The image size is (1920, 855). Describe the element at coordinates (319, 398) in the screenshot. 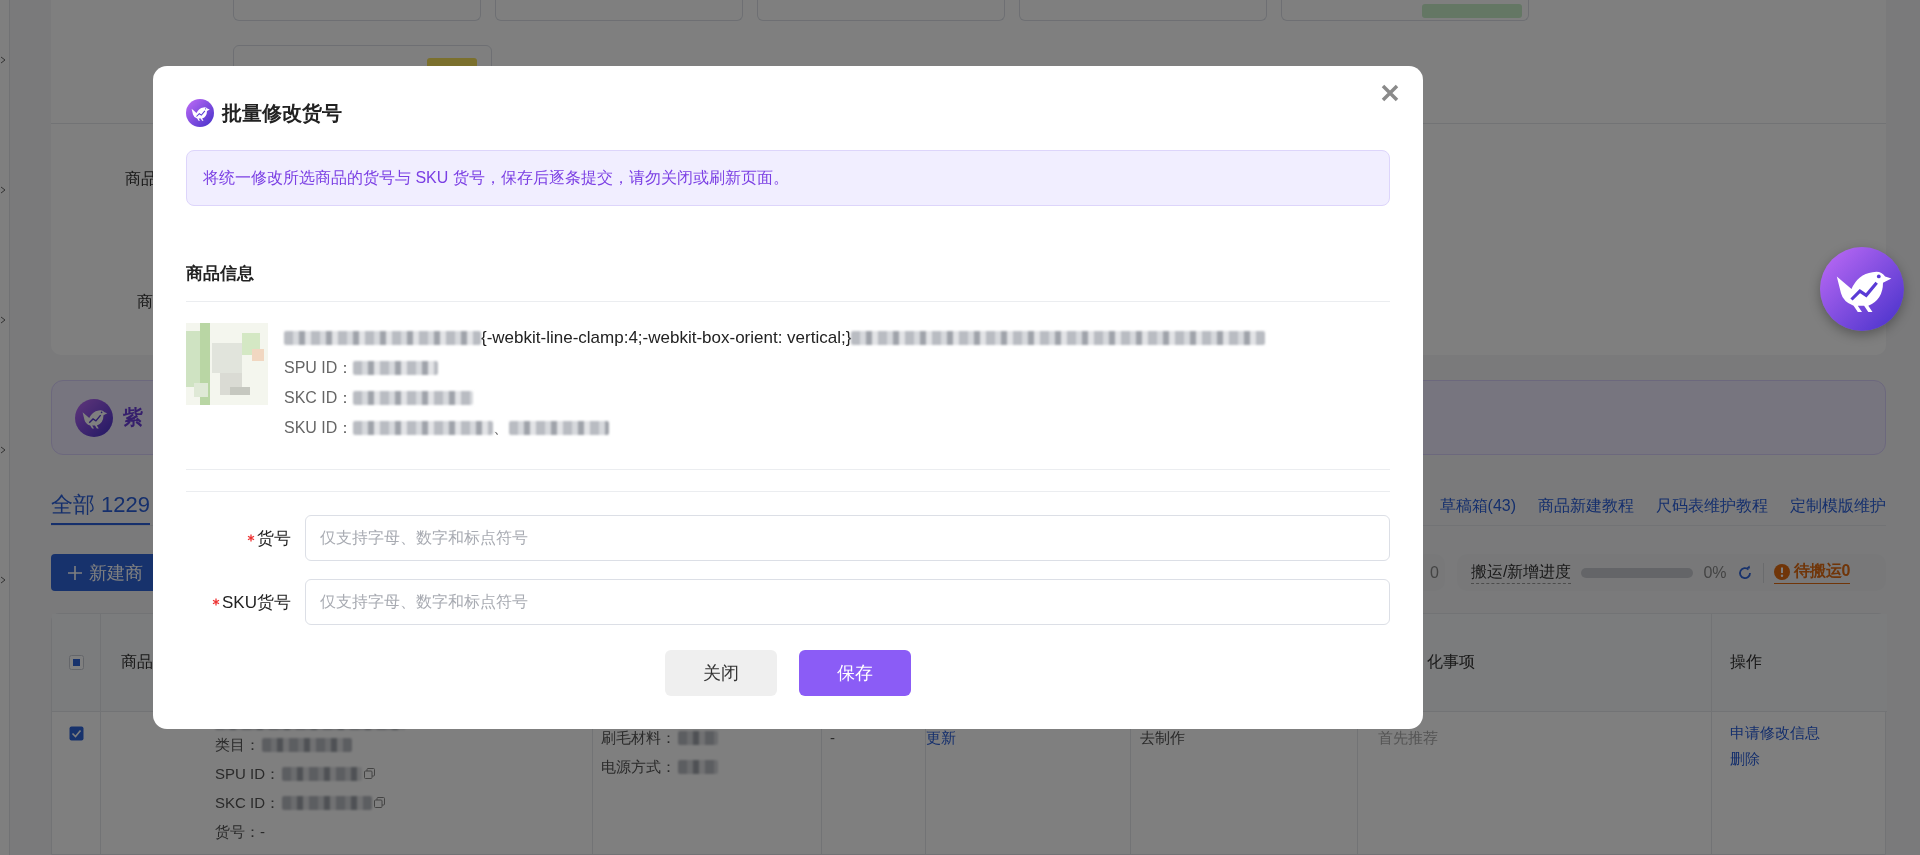

I see `skc-label: SKC ID：` at that location.